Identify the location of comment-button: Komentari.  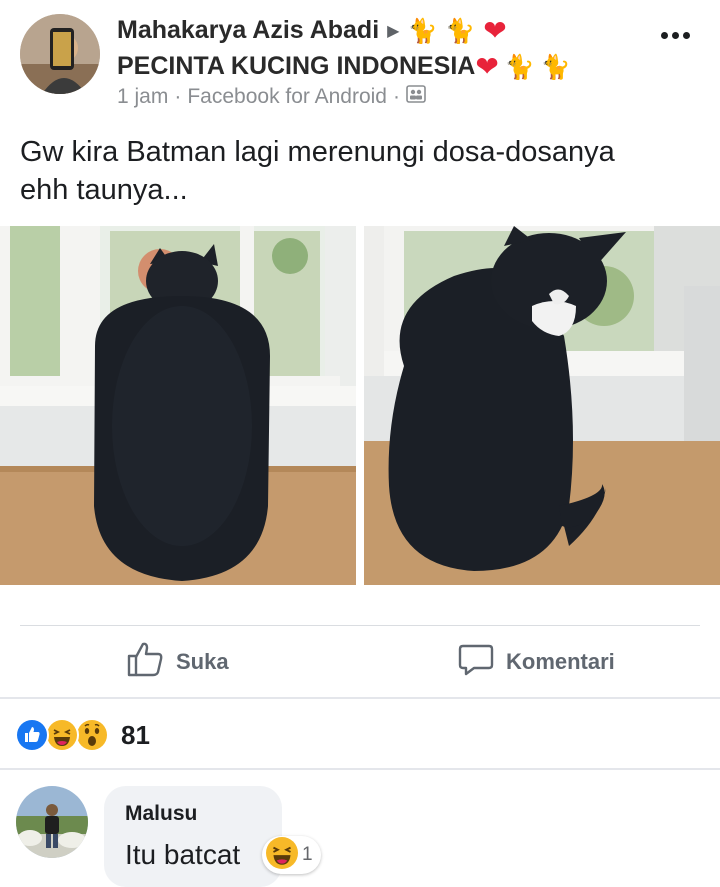
(536, 662).